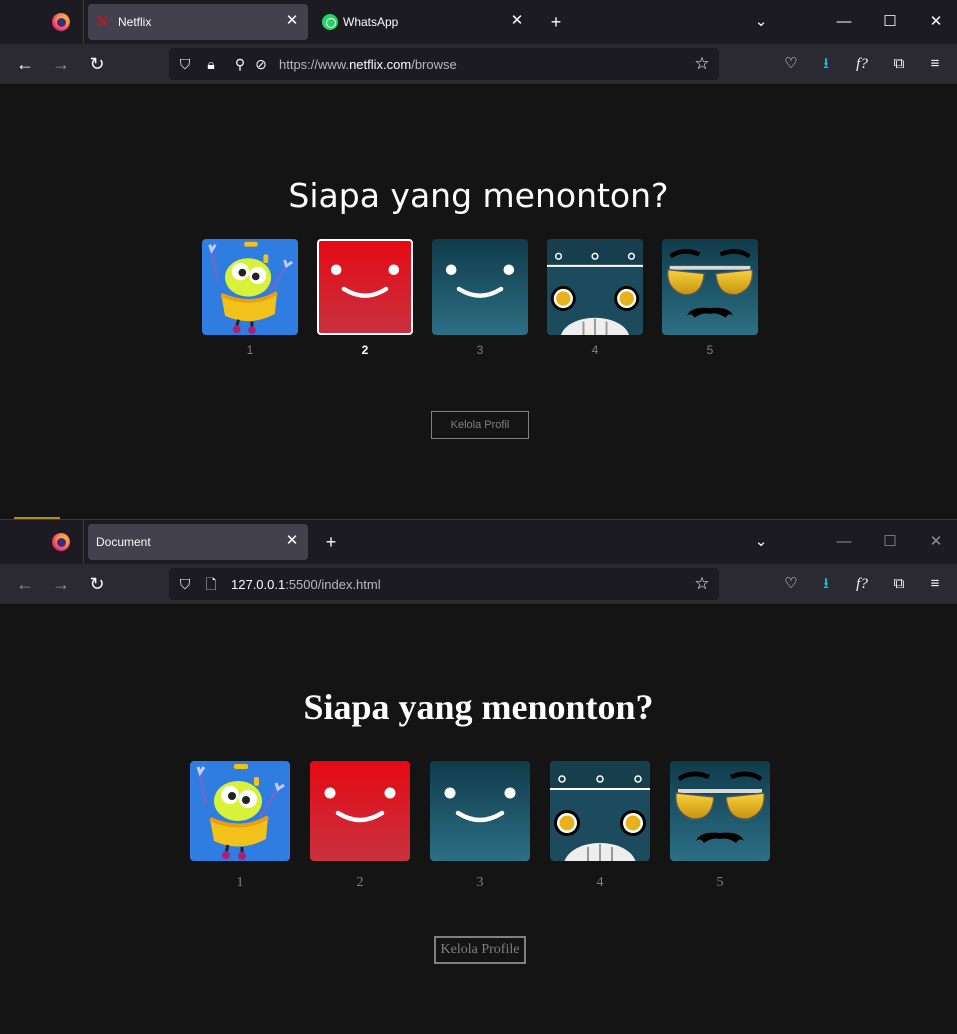 Image resolution: width=957 pixels, height=1034 pixels. What do you see at coordinates (123, 542) in the screenshot?
I see `tab-title: Document` at bounding box center [123, 542].